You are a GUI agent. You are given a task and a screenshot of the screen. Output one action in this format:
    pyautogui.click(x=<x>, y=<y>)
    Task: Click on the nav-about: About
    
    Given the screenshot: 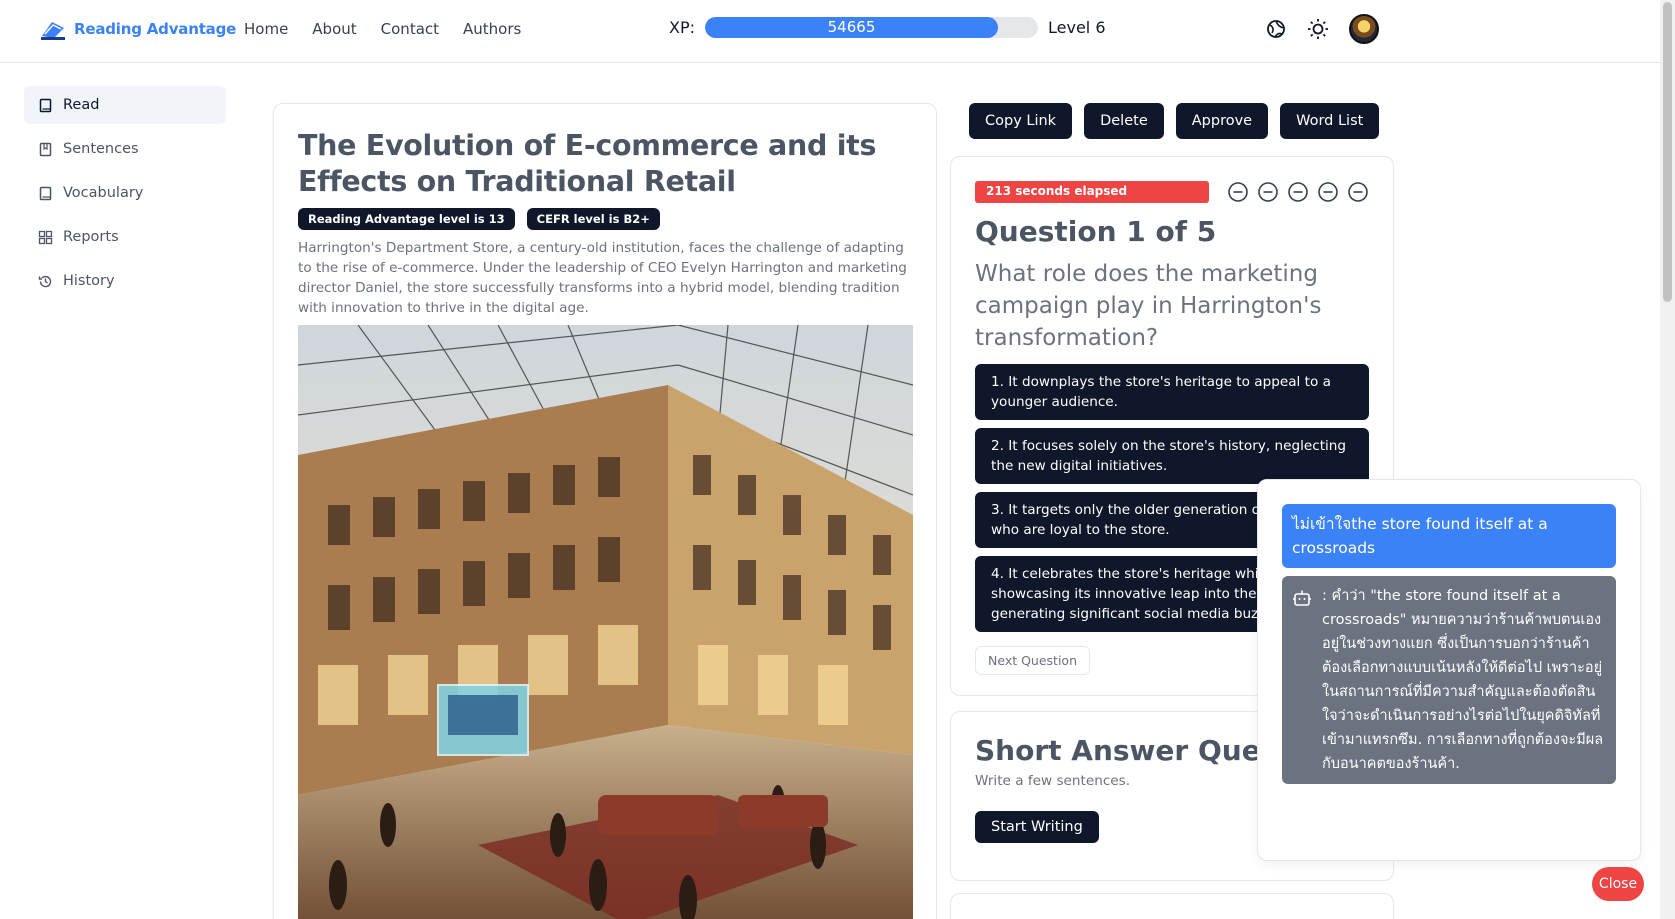 What is the action you would take?
    pyautogui.click(x=334, y=29)
    